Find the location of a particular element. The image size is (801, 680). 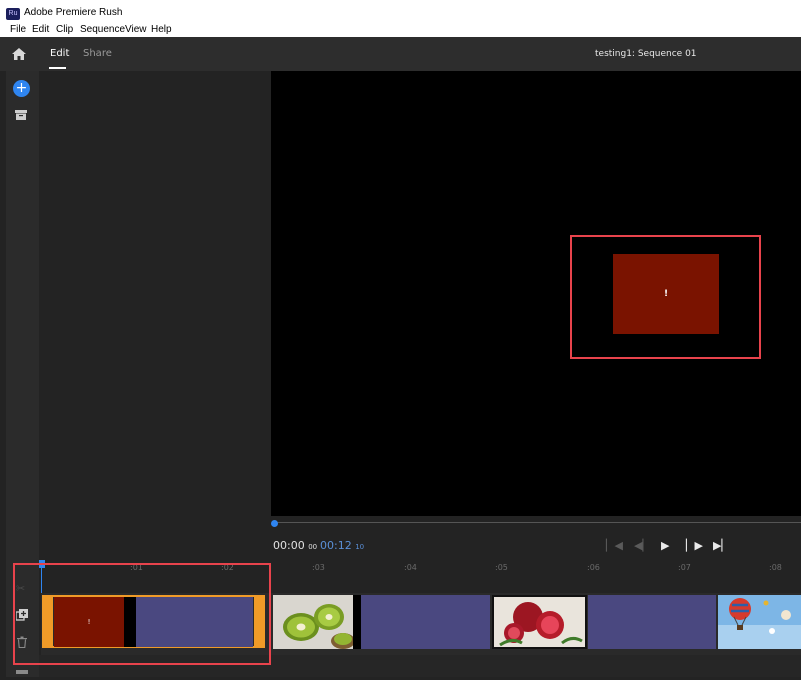

app-title: Adobe Premiere Rush is located at coordinates (73, 12).